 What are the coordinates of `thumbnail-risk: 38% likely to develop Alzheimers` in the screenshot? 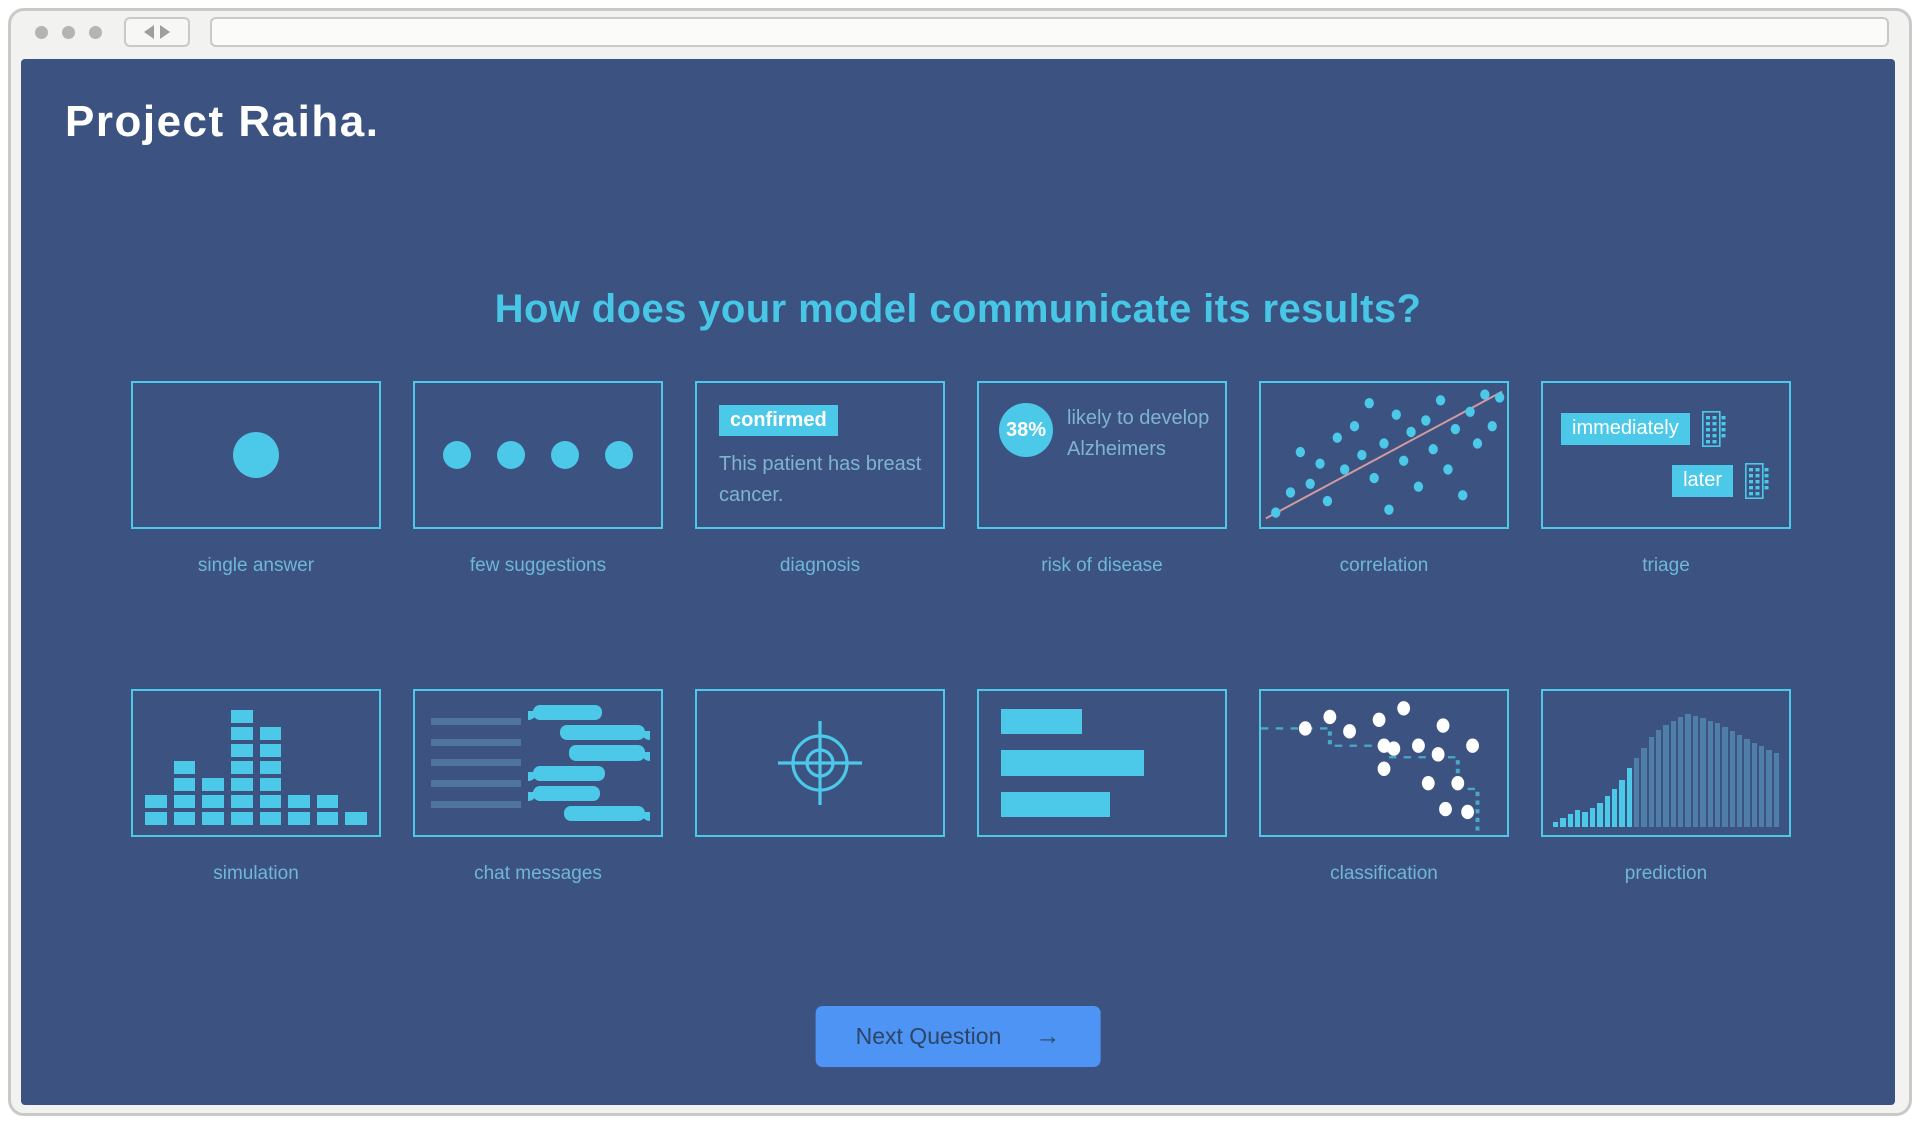 It's located at (1102, 455).